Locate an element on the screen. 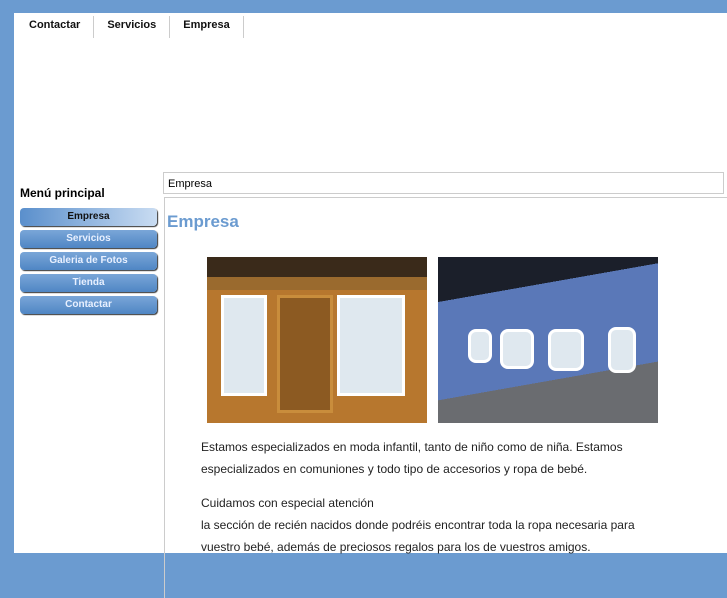 The width and height of the screenshot is (727, 598). nav-servicios: Servicios is located at coordinates (132, 27).